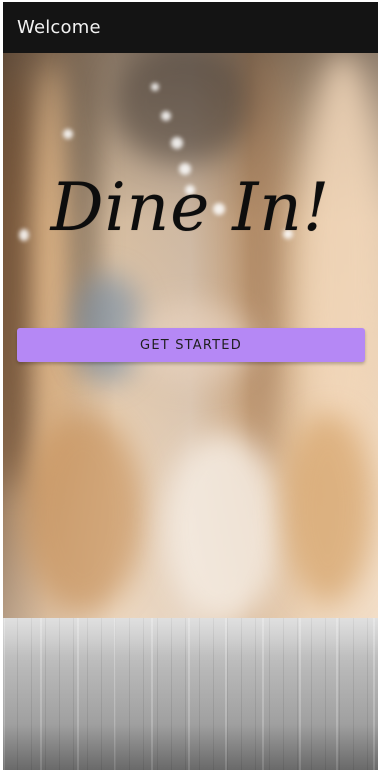 This screenshot has height=772, width=381. Describe the element at coordinates (190, 27) in the screenshot. I see `app-bar: Welcome` at that location.